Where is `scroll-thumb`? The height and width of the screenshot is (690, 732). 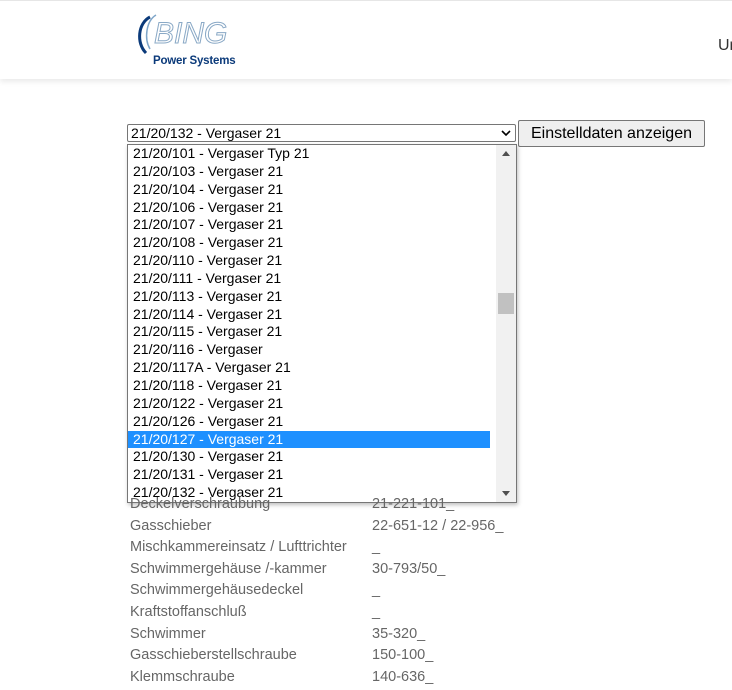
scroll-thumb is located at coordinates (506, 303).